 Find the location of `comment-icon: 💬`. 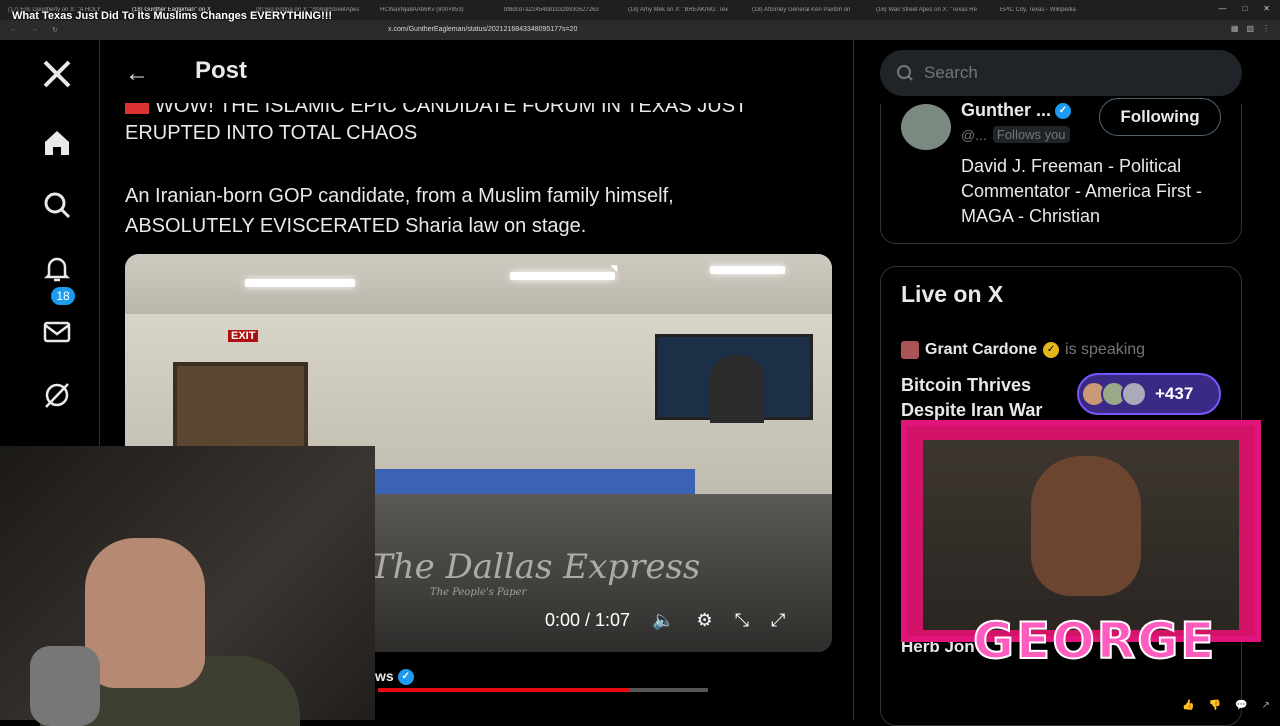

comment-icon: 💬 is located at coordinates (1241, 705).